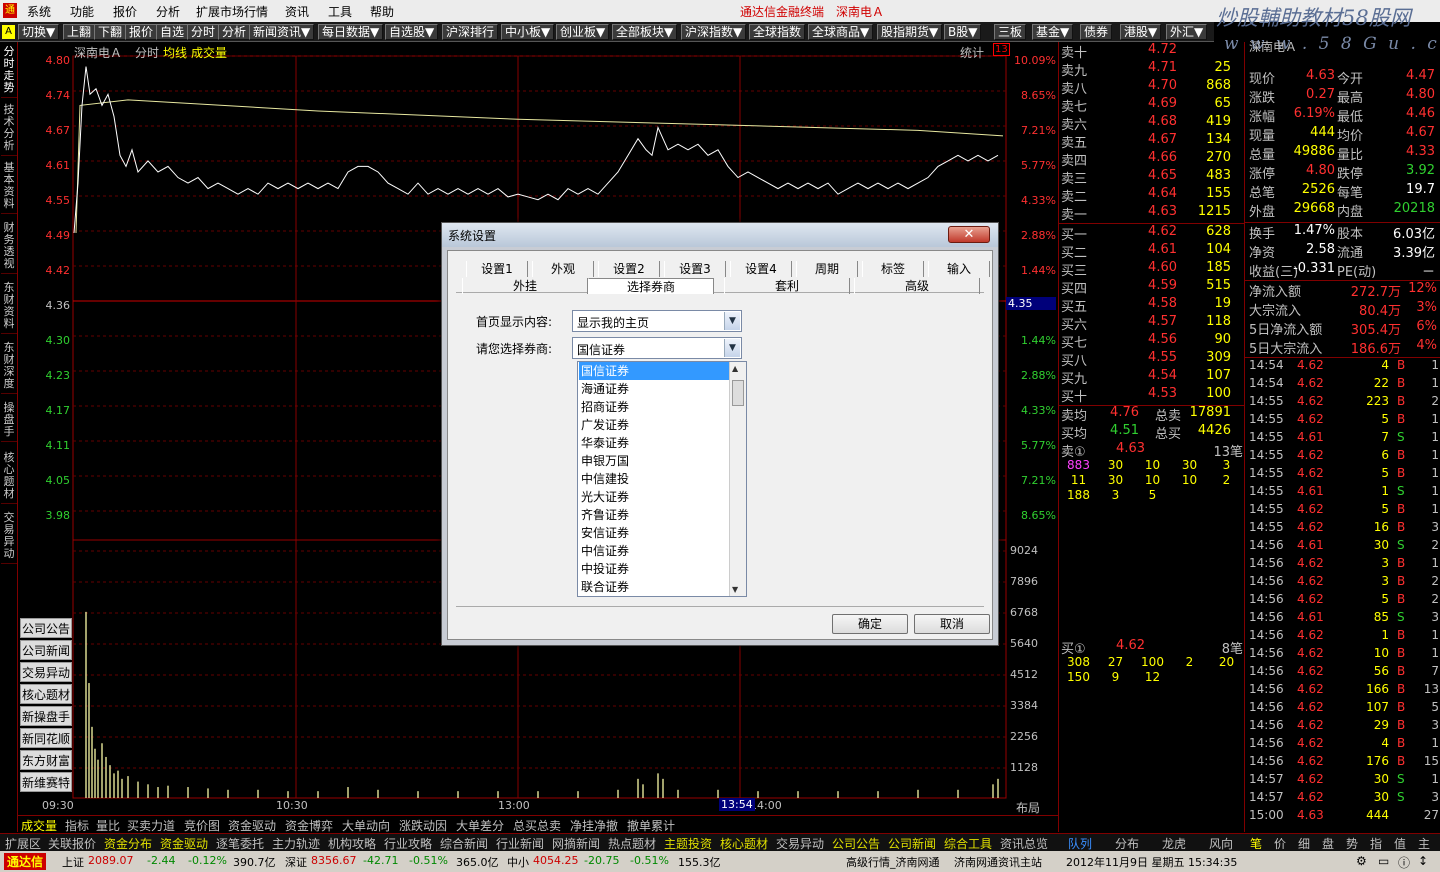 This screenshot has height=872, width=1440. What do you see at coordinates (351, 32) in the screenshot?
I see `toolbar-daily-data: 每日数据▼` at bounding box center [351, 32].